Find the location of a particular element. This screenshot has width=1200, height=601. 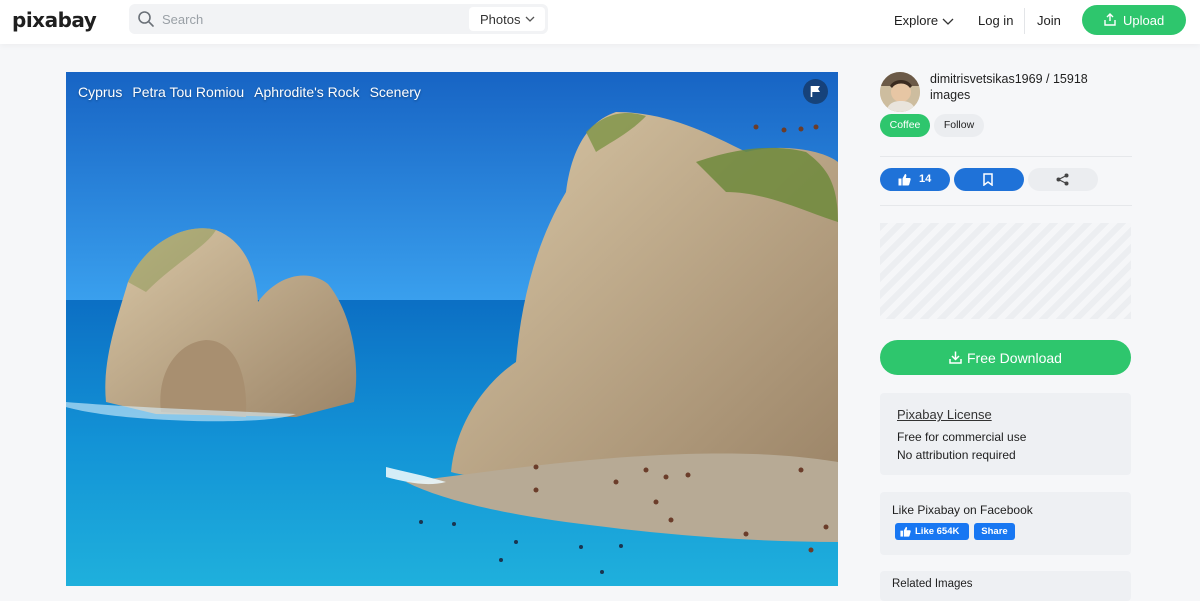

flag-icon is located at coordinates (815, 91).